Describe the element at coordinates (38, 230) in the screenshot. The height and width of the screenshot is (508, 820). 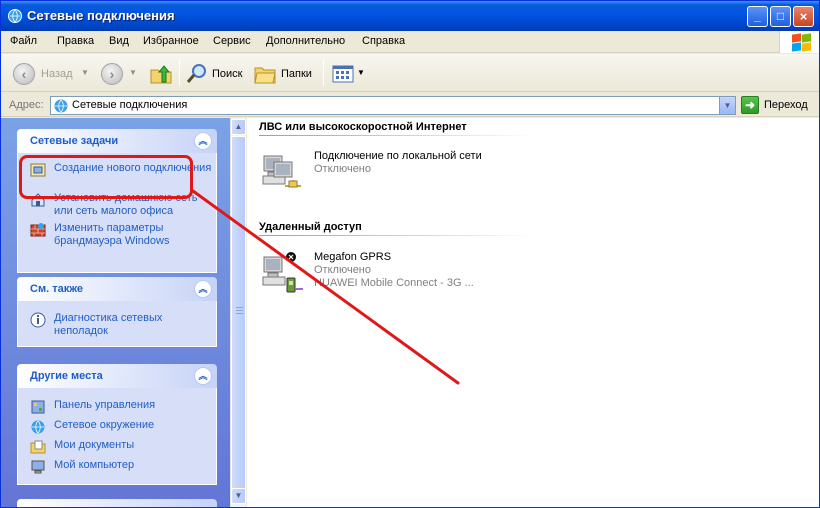
I see `firewall-icon` at that location.